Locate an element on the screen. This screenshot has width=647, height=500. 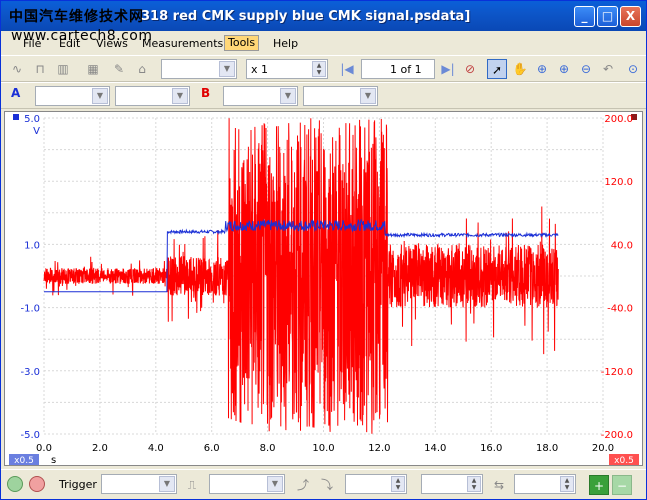
rising-edge-icon: ⤴ is located at coordinates (303, 485).